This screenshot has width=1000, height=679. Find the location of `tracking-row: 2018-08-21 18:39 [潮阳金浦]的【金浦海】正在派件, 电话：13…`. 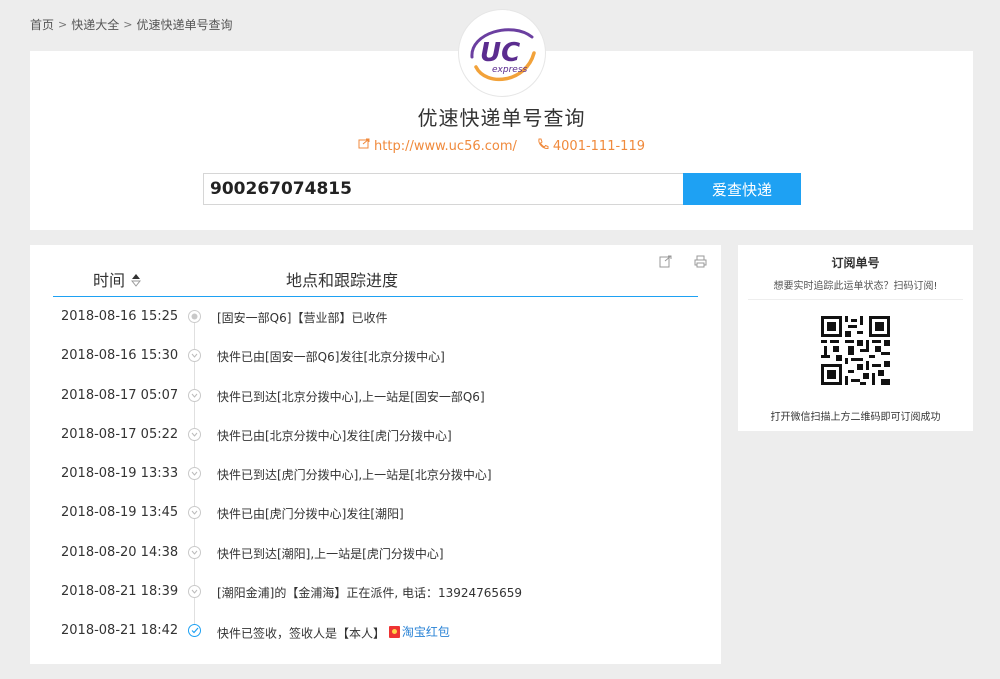

tracking-row: 2018-08-21 18:39 [潮阳金浦]的【金浦海】正在派件, 电话：13… is located at coordinates (375, 591).